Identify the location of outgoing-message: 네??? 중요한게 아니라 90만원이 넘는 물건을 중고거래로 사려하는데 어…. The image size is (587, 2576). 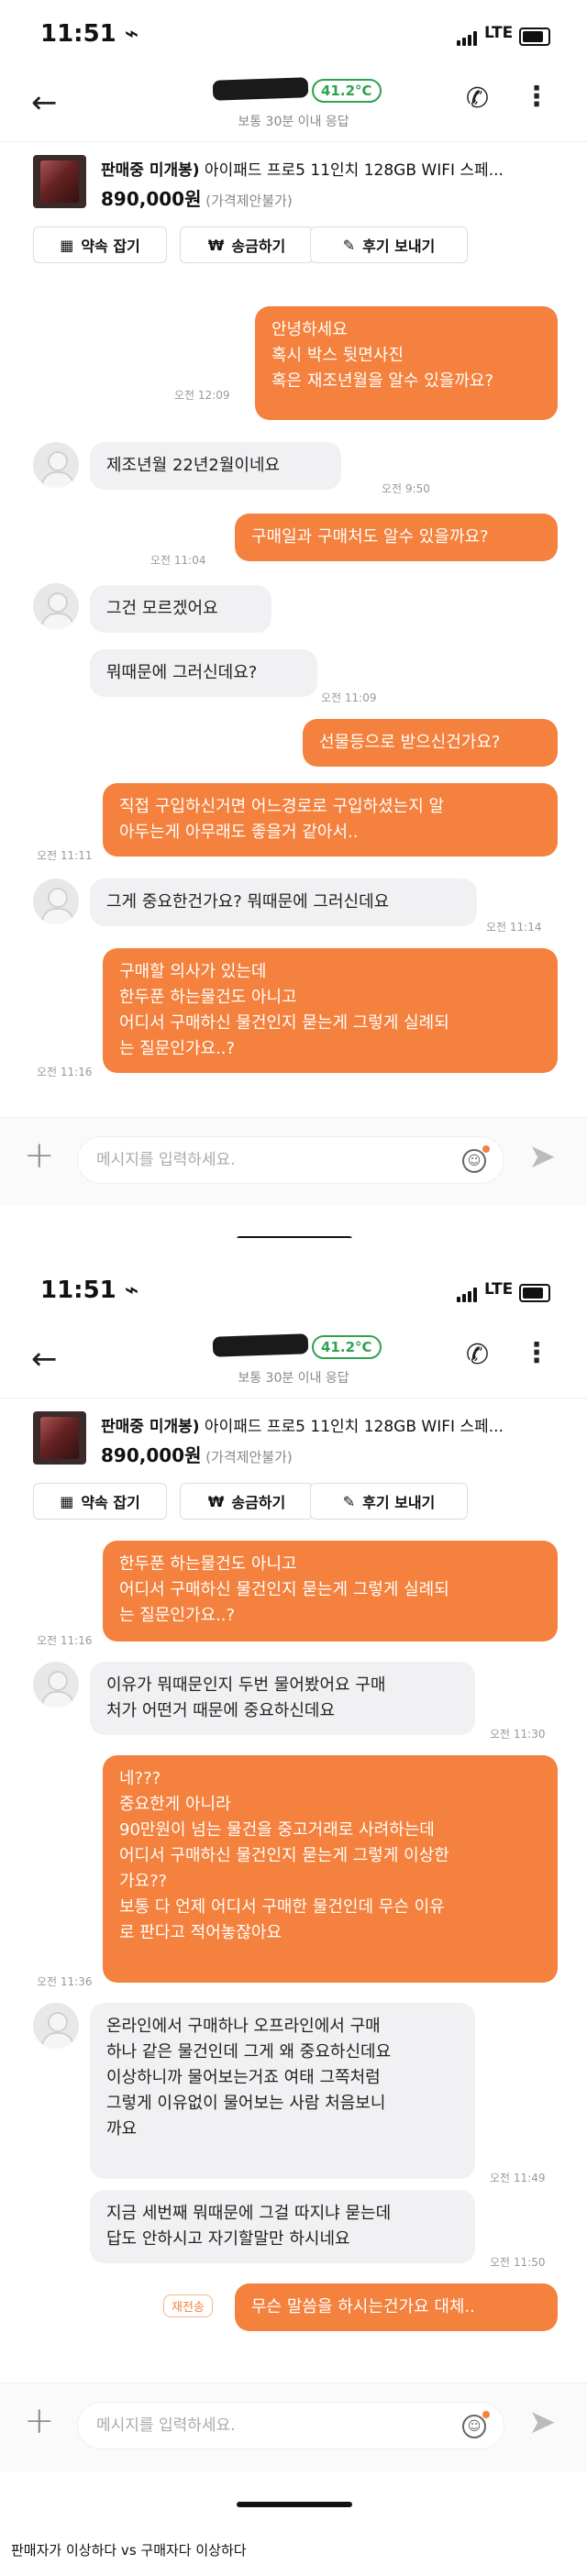
(330, 1869).